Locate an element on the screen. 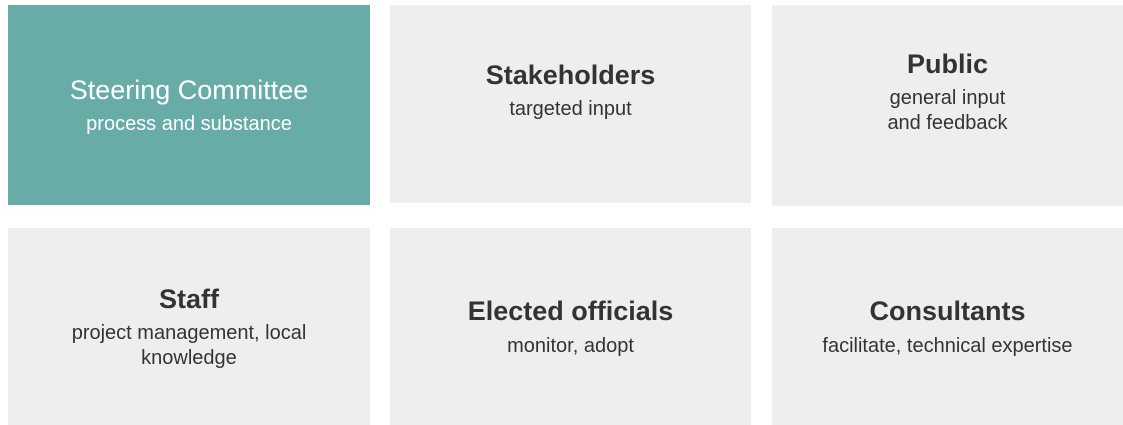  card-title: Public is located at coordinates (947, 63).